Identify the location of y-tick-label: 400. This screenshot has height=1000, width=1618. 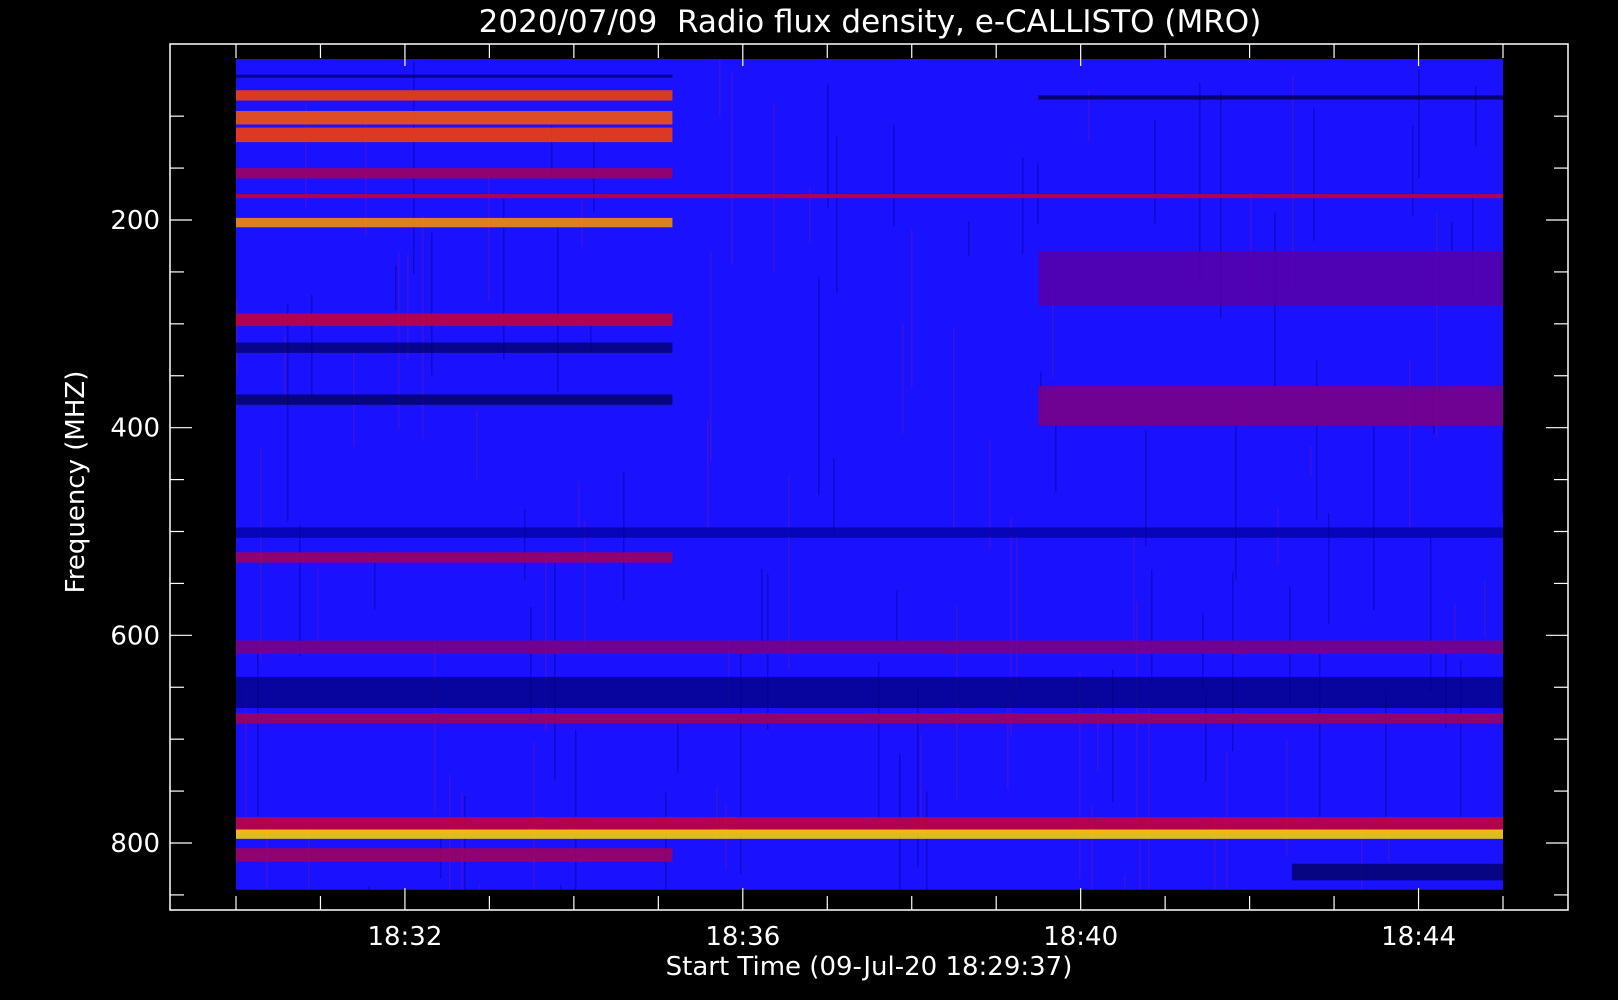
(135, 429).